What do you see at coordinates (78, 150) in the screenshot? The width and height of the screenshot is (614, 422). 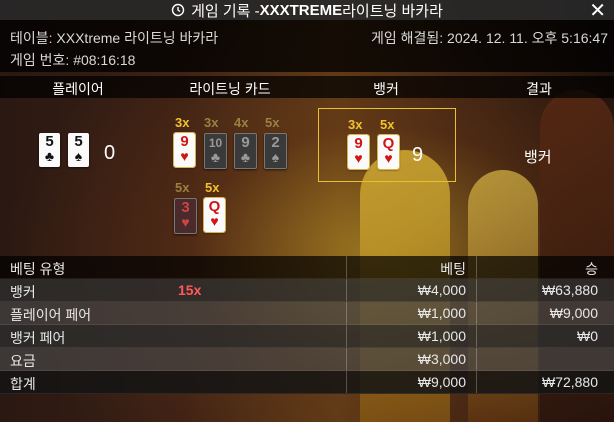 I see `player-card: 5 ♠` at bounding box center [78, 150].